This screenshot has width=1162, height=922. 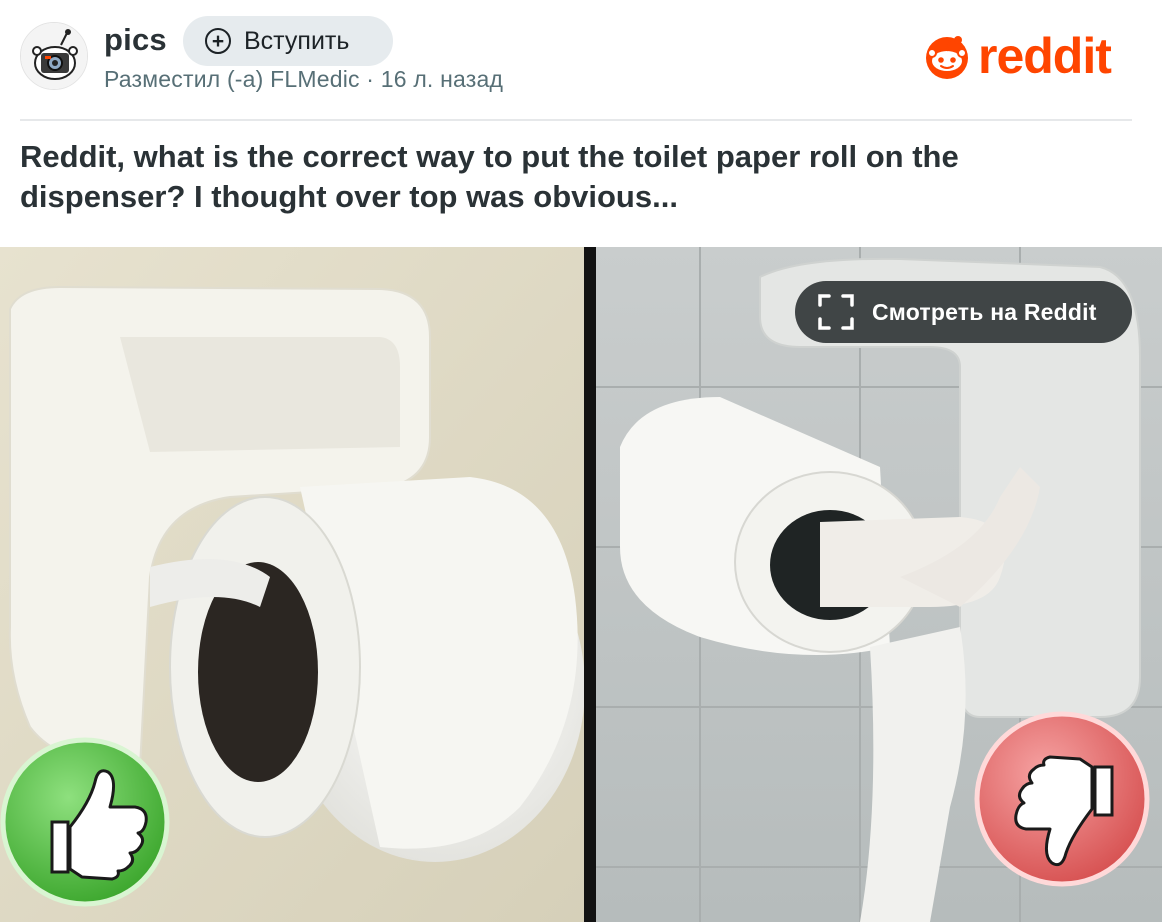 What do you see at coordinates (304, 79) in the screenshot?
I see `post-meta: Разместил (-а) FLMedic · 16 л. назад` at bounding box center [304, 79].